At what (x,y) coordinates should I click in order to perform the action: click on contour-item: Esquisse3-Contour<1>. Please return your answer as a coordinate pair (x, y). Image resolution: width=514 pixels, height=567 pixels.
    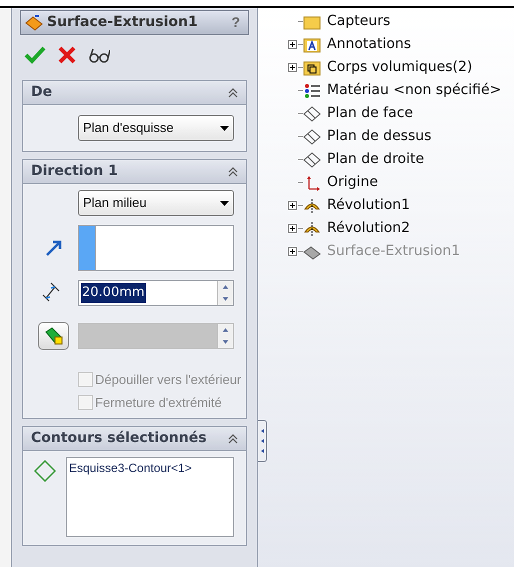
    Looking at the image, I should click on (150, 468).